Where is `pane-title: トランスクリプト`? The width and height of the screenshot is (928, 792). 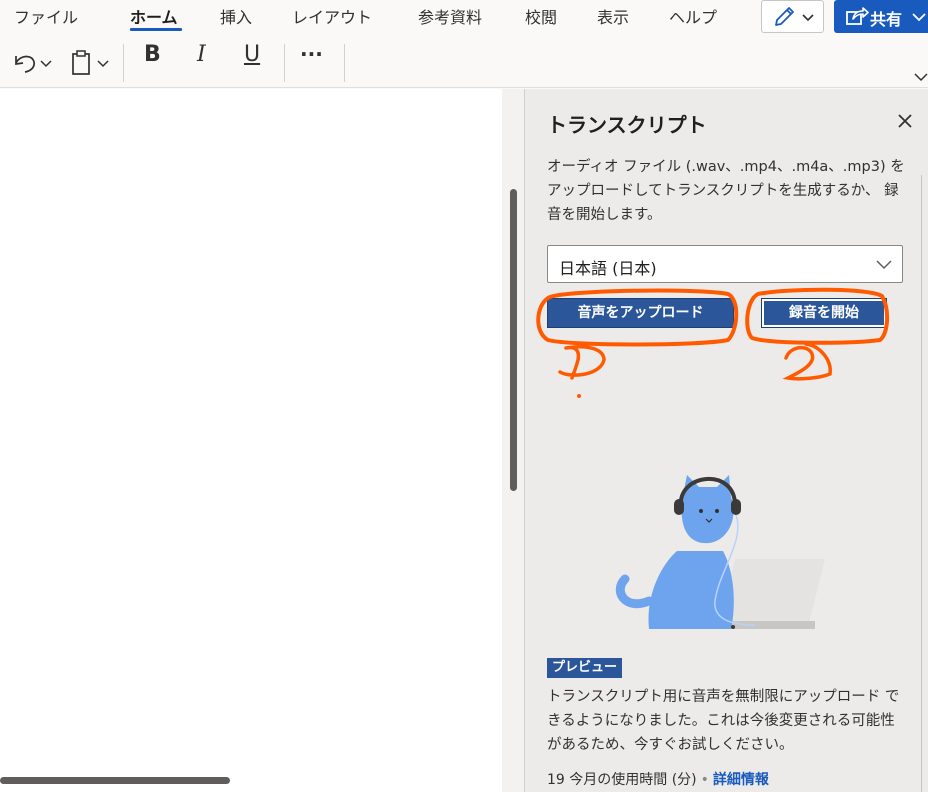 pane-title: トランスクリプト is located at coordinates (627, 125).